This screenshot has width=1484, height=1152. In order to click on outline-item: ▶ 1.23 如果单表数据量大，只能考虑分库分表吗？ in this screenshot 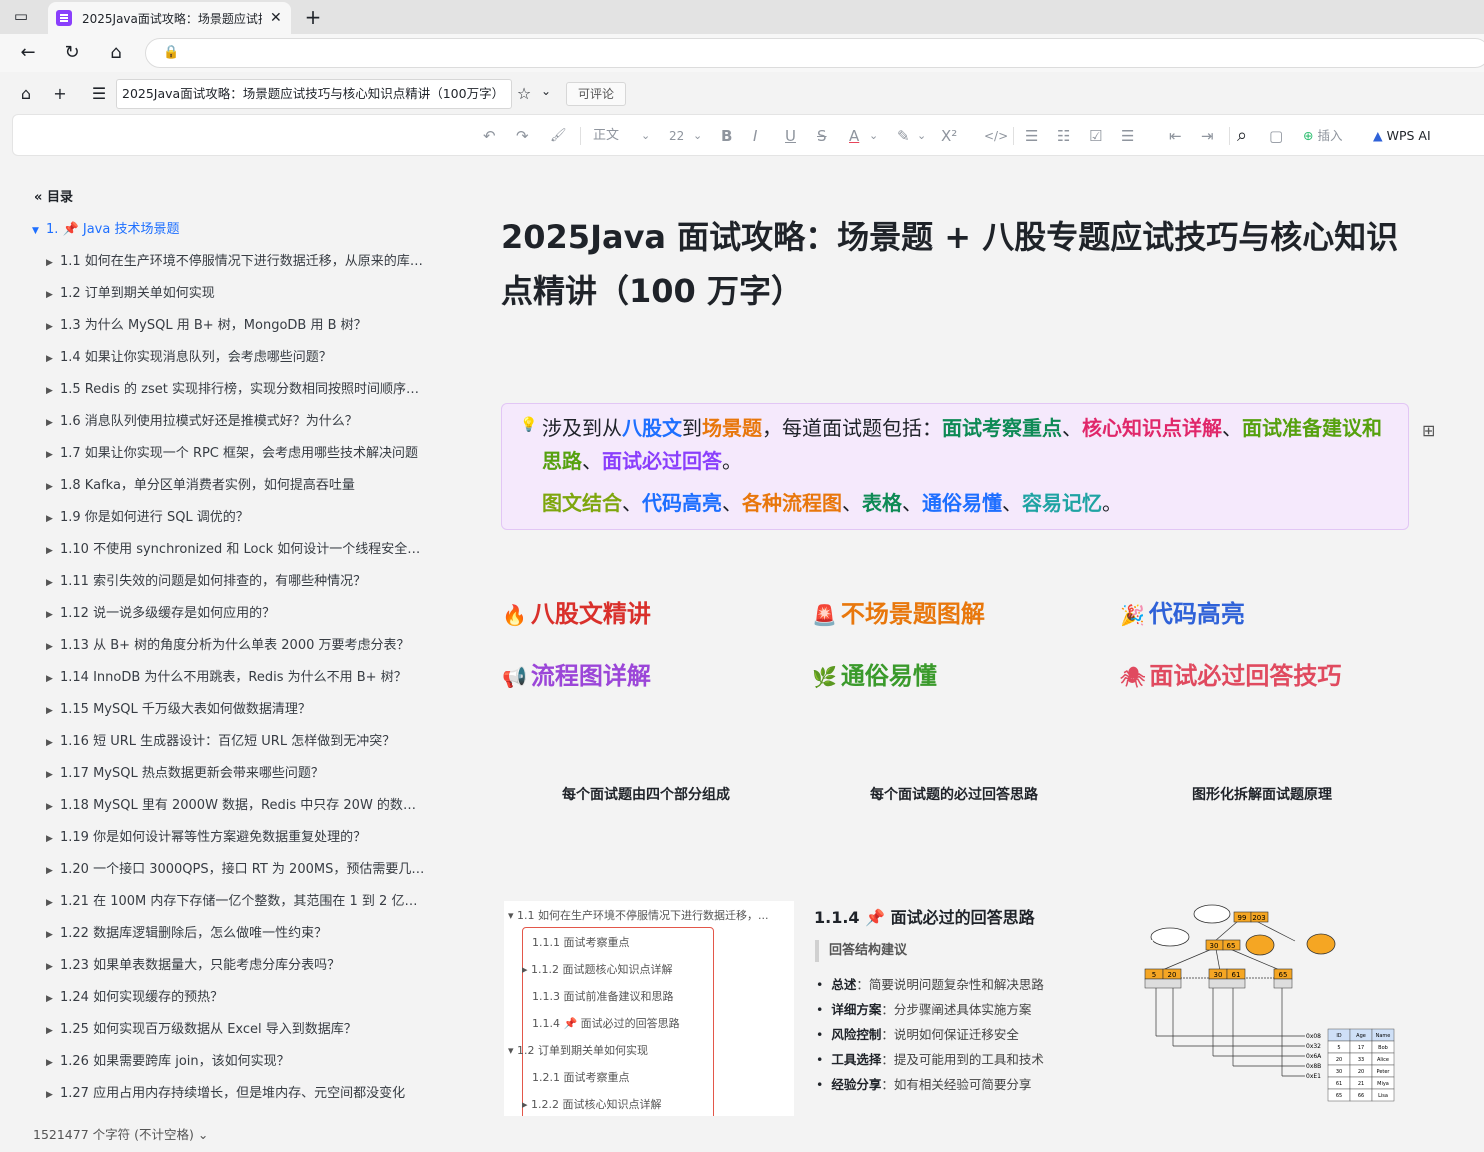, I will do `click(226, 966)`.